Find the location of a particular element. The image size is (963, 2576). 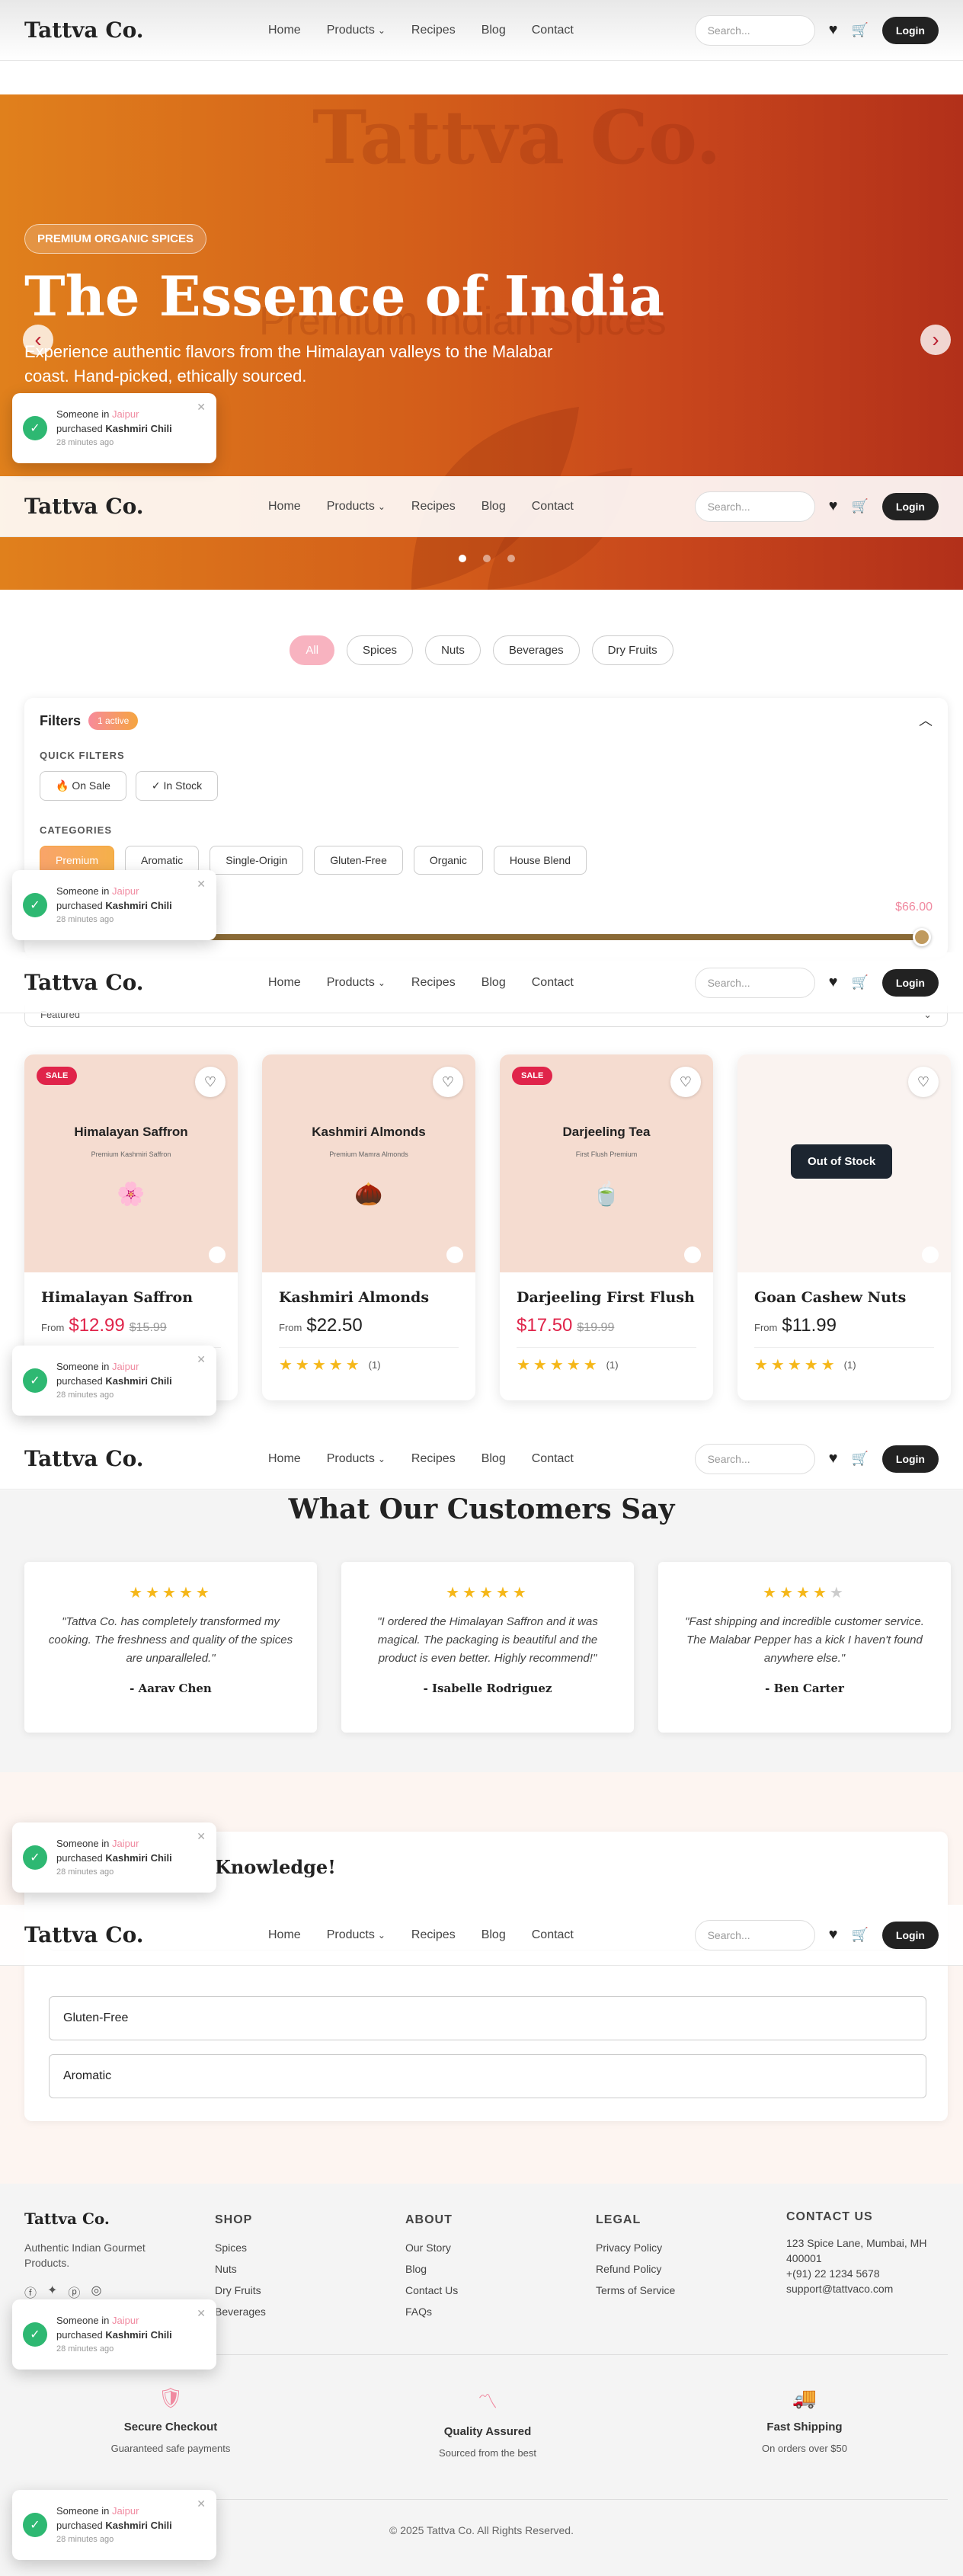

twitter-icon: ✦ is located at coordinates (52, 2292).